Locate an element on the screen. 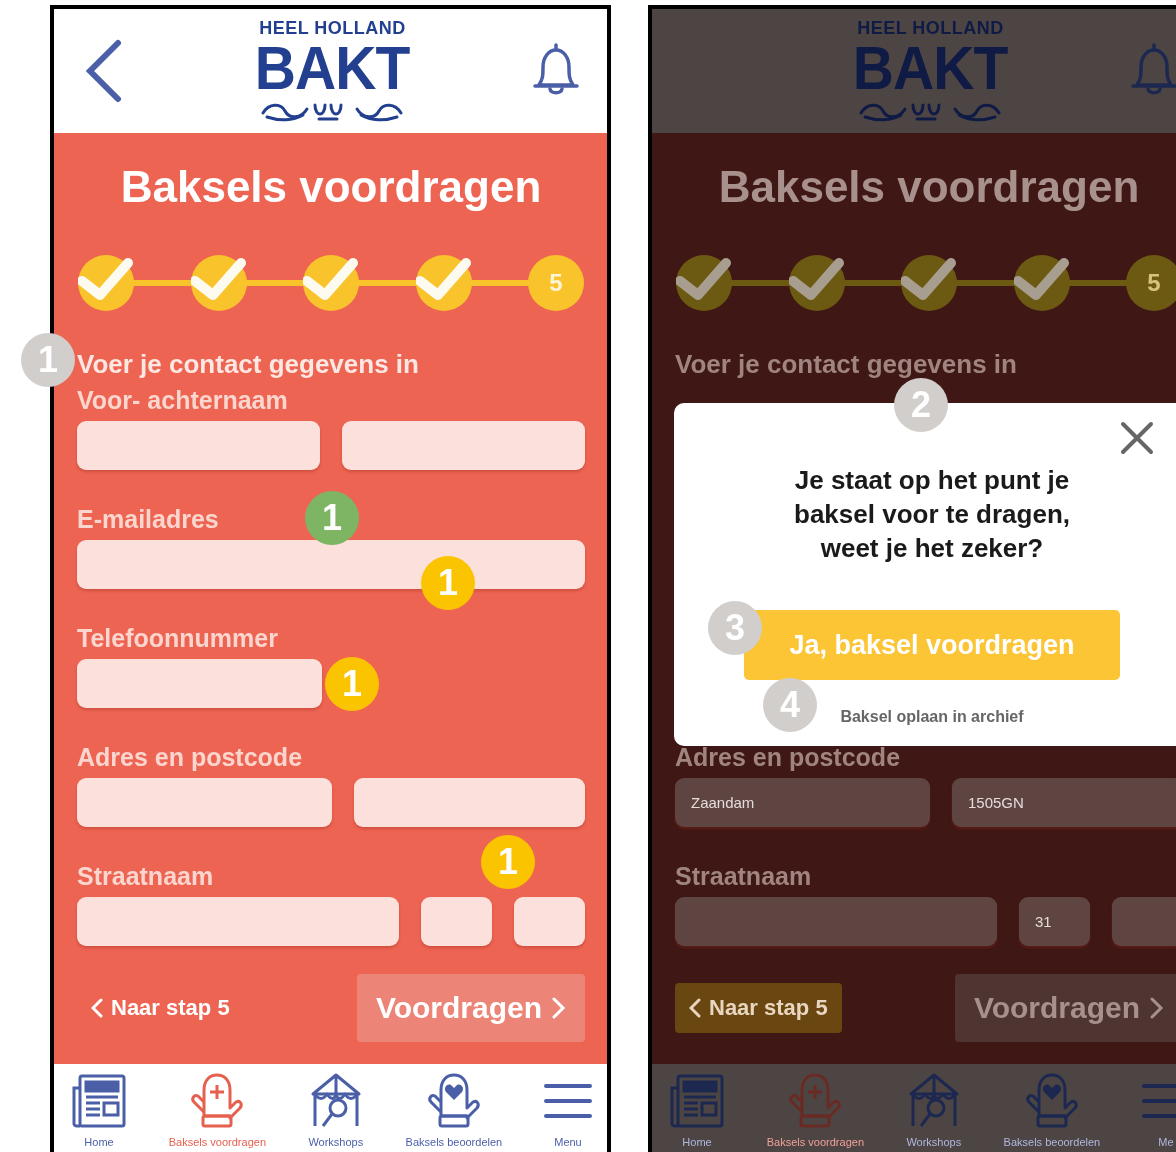 This screenshot has height=1152, width=1176. dialog-message: Je staat op het punt je baksel voor te dragen, weet je het zeker? is located at coordinates (932, 514).